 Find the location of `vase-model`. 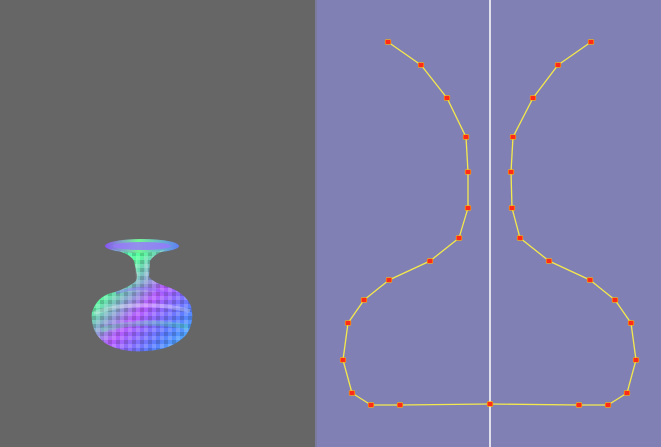

vase-model is located at coordinates (142, 295).